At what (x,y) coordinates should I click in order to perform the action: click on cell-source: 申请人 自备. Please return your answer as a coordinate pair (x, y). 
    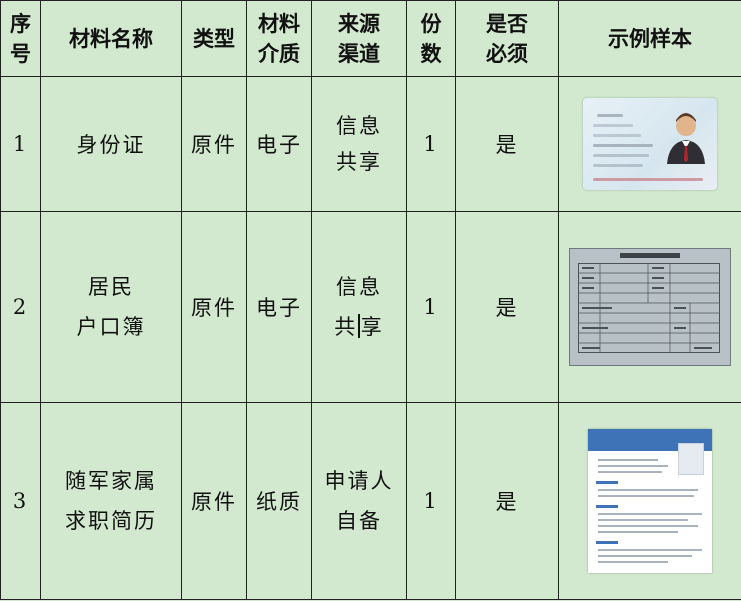
    Looking at the image, I should click on (359, 501).